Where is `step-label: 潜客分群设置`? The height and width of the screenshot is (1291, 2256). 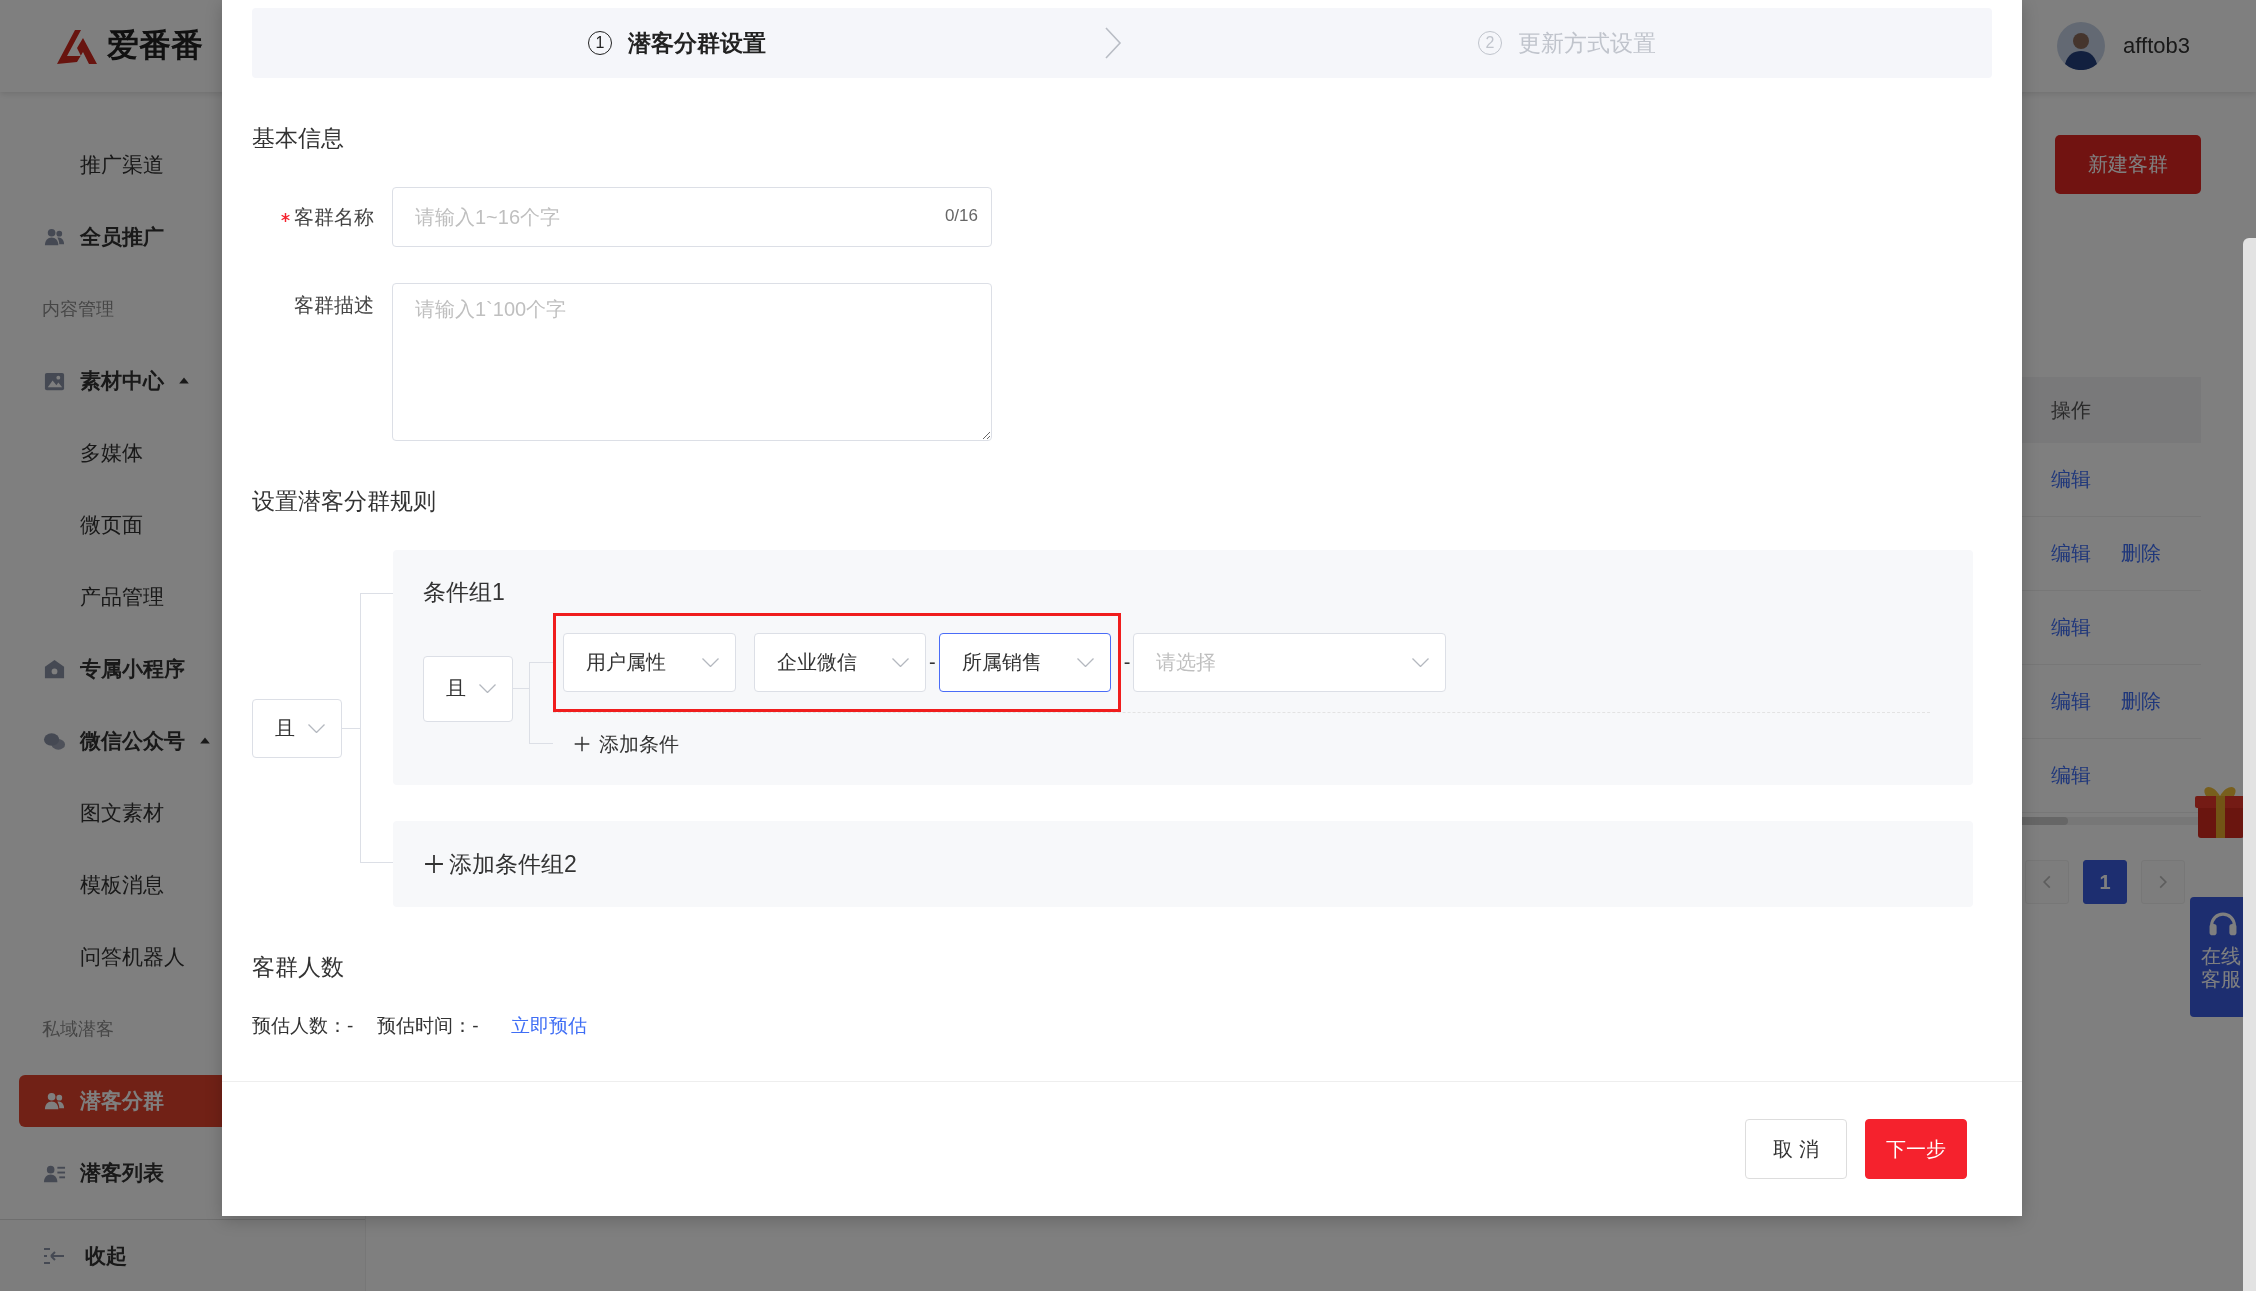 step-label: 潜客分群设置 is located at coordinates (697, 43).